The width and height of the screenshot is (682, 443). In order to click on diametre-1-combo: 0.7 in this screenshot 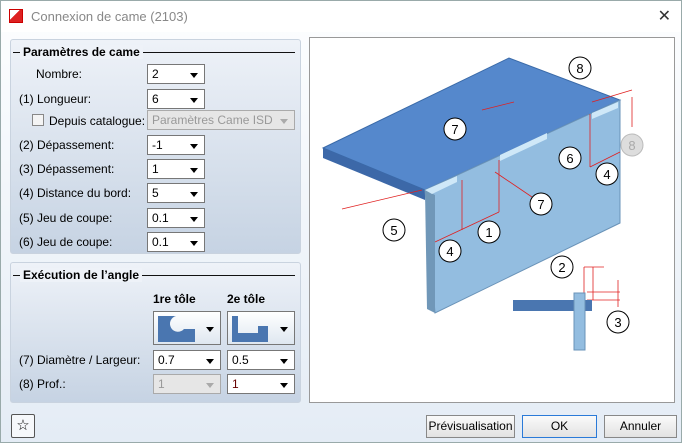, I will do `click(187, 360)`.